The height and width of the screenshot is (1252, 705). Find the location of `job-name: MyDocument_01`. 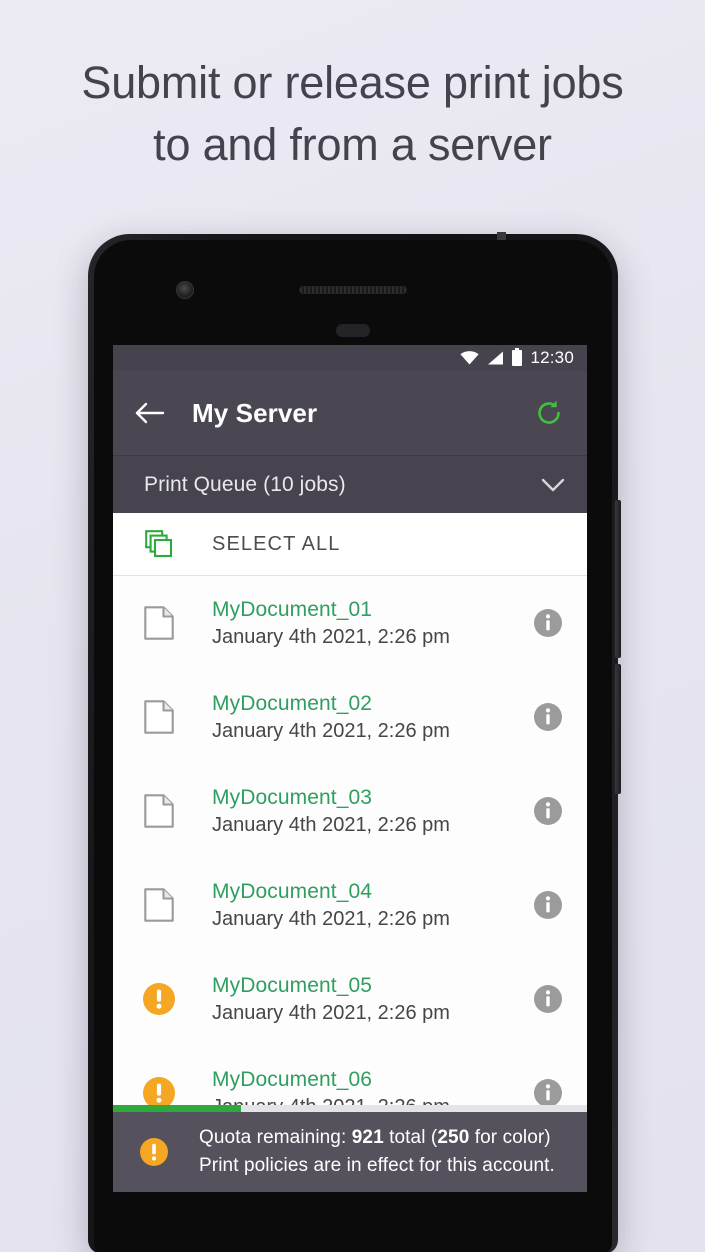

job-name: MyDocument_01 is located at coordinates (292, 609).